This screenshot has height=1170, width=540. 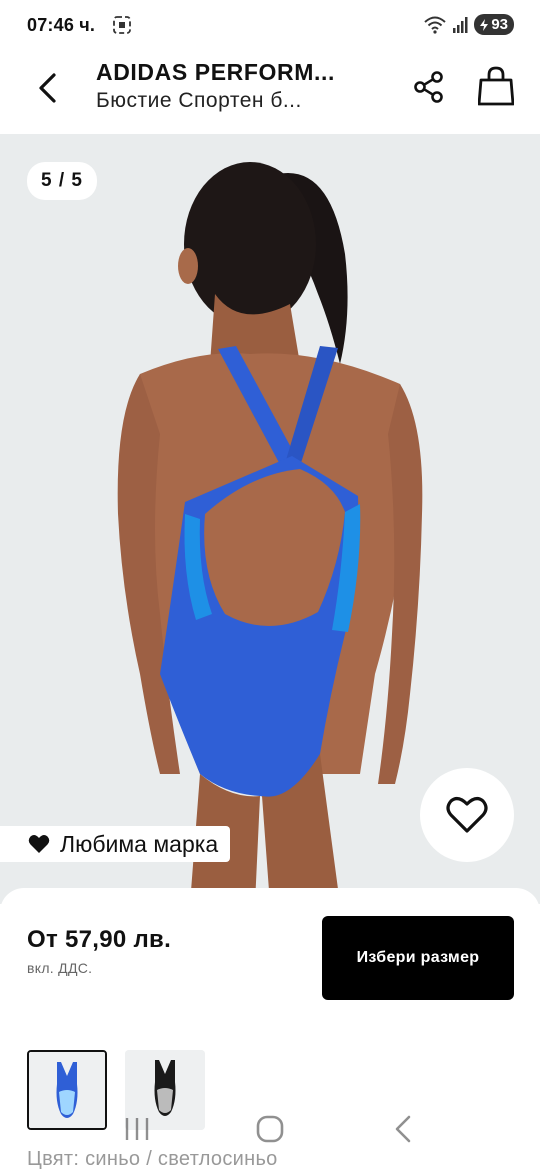 What do you see at coordinates (61, 25) in the screenshot?
I see `status-time: 07:46 ч.` at bounding box center [61, 25].